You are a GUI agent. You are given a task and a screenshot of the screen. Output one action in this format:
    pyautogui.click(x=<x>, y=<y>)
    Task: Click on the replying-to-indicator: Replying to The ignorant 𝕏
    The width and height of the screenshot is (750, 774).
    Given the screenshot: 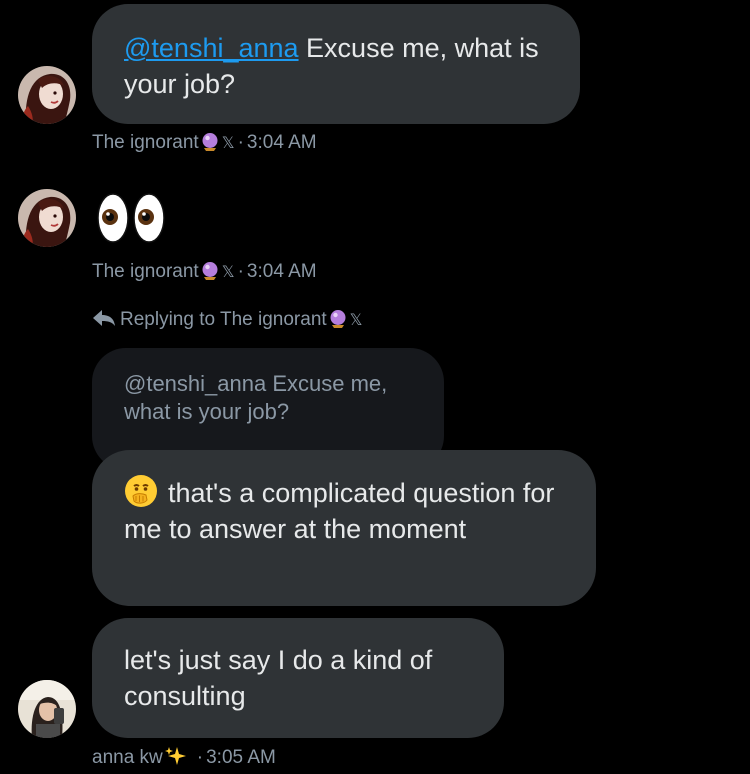 What is the action you would take?
    pyautogui.click(x=227, y=320)
    